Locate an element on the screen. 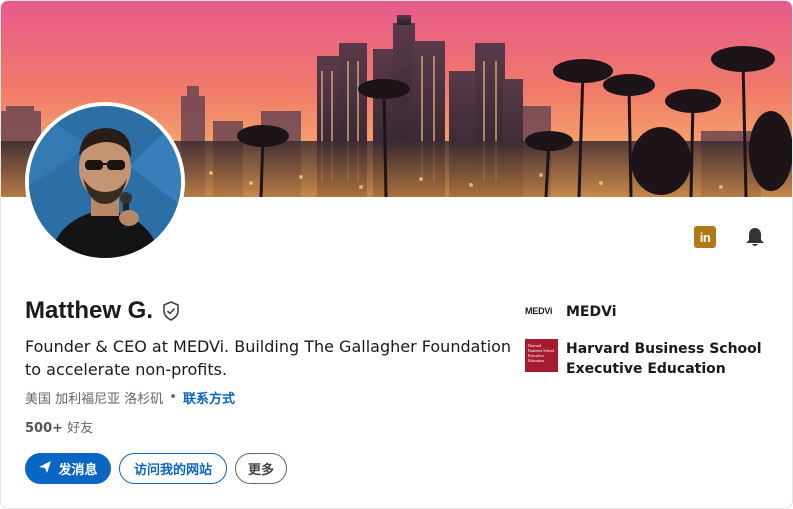  profile-name: Matthew G. is located at coordinates (89, 310).